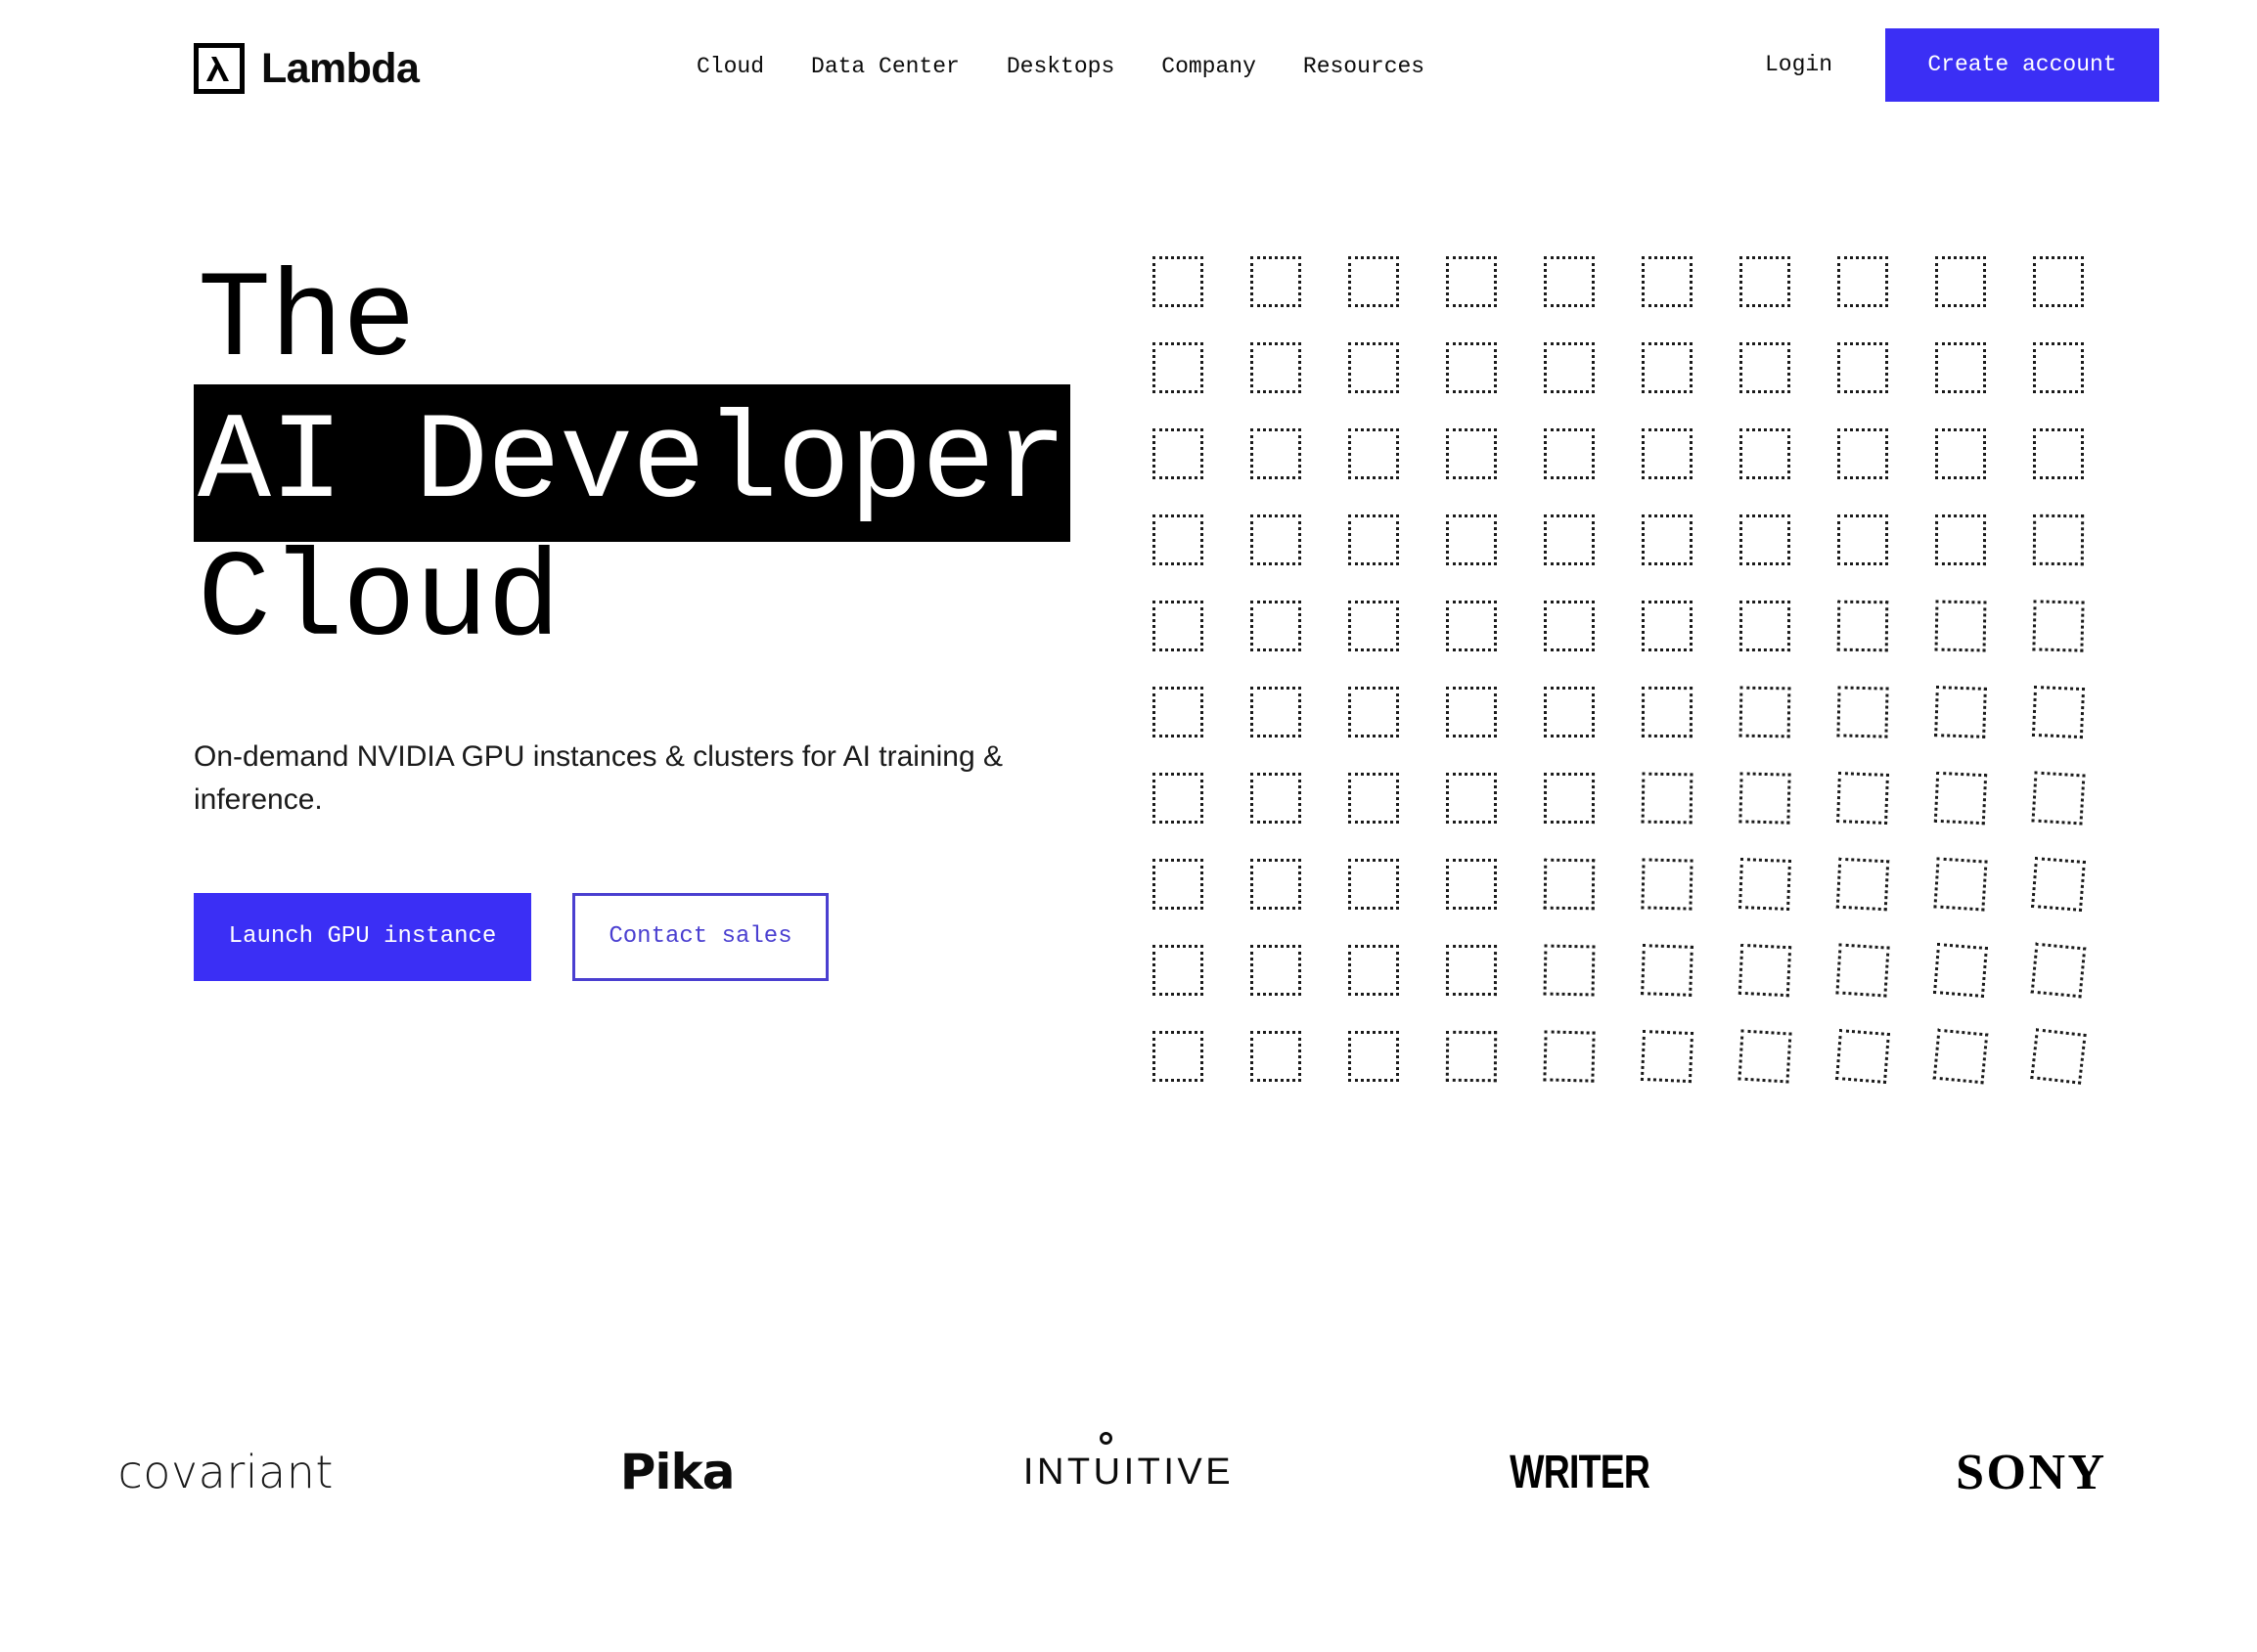 This screenshot has width=2257, height=1652. Describe the element at coordinates (379, 602) in the screenshot. I see `headline-line-3: Cloud` at that location.